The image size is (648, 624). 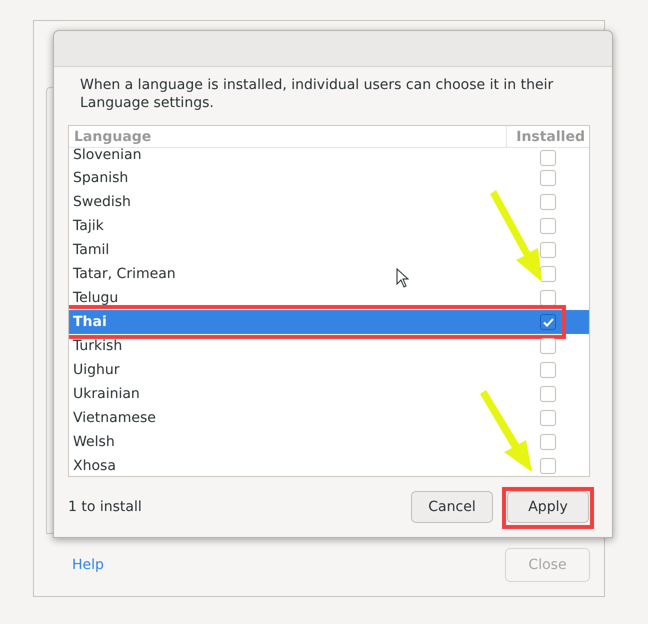 What do you see at coordinates (329, 322) in the screenshot?
I see `language-row: Thai` at bounding box center [329, 322].